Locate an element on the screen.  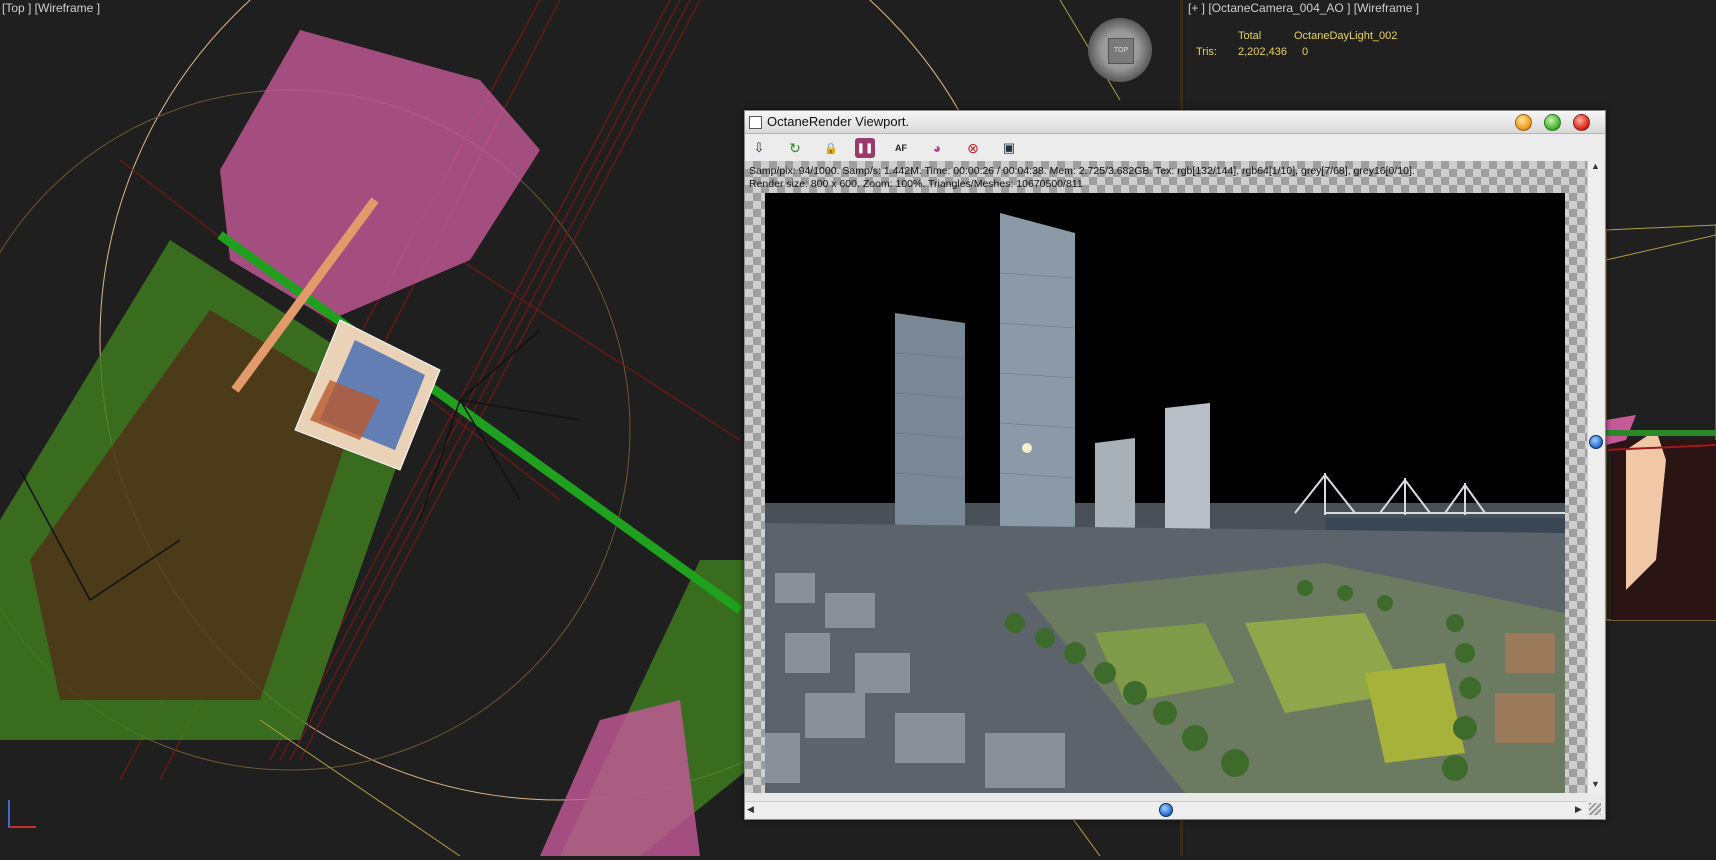
horizontal-scroll-thumb is located at coordinates (1166, 810).